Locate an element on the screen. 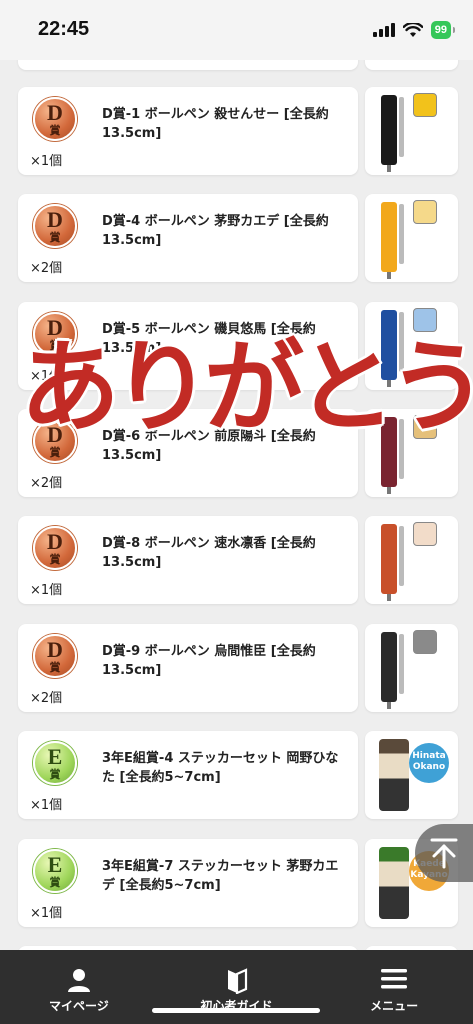 This screenshot has height=1024, width=473. scroll-to-top-button is located at coordinates (444, 853).